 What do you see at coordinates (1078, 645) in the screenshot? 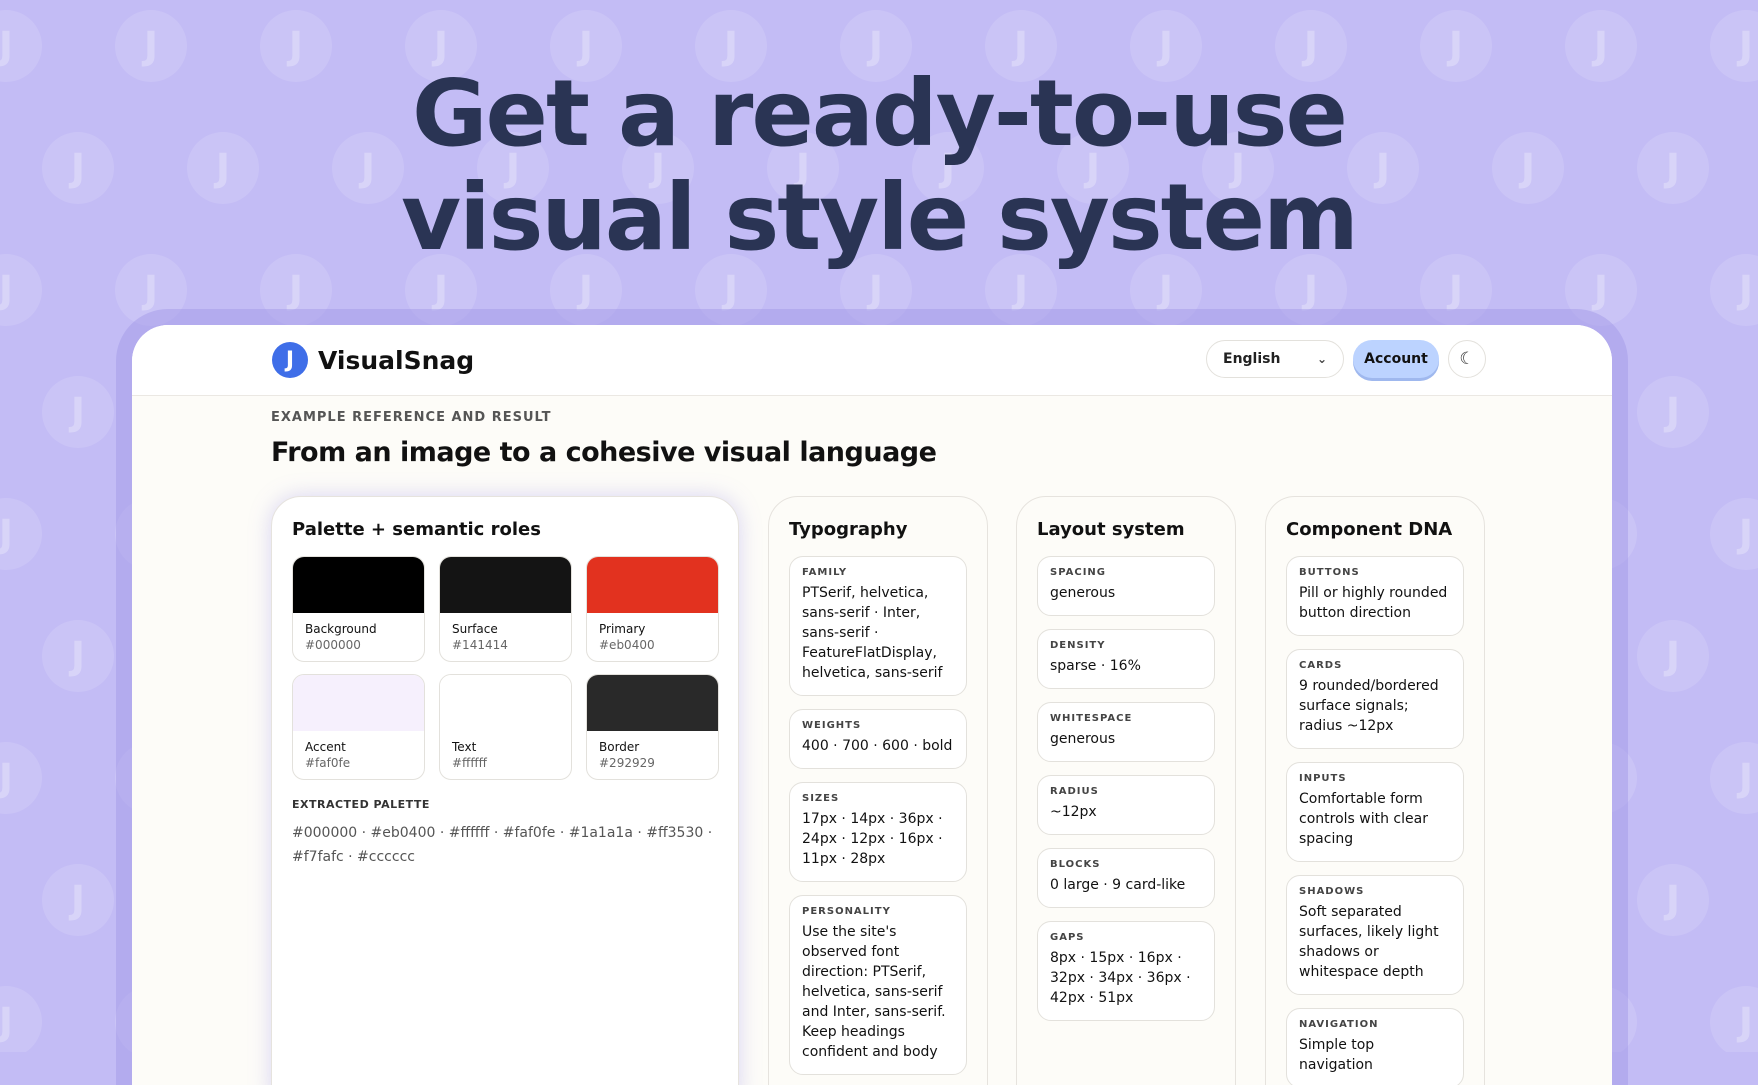
I see `item-label: DENSITY` at bounding box center [1078, 645].